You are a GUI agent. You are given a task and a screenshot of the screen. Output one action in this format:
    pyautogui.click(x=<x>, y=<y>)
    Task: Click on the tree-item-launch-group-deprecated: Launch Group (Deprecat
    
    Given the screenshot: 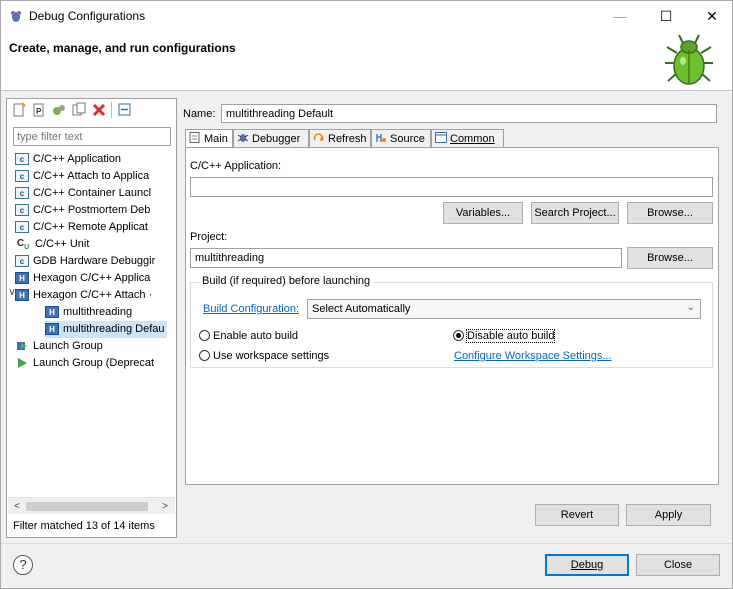 What is the action you would take?
    pyautogui.click(x=84, y=363)
    